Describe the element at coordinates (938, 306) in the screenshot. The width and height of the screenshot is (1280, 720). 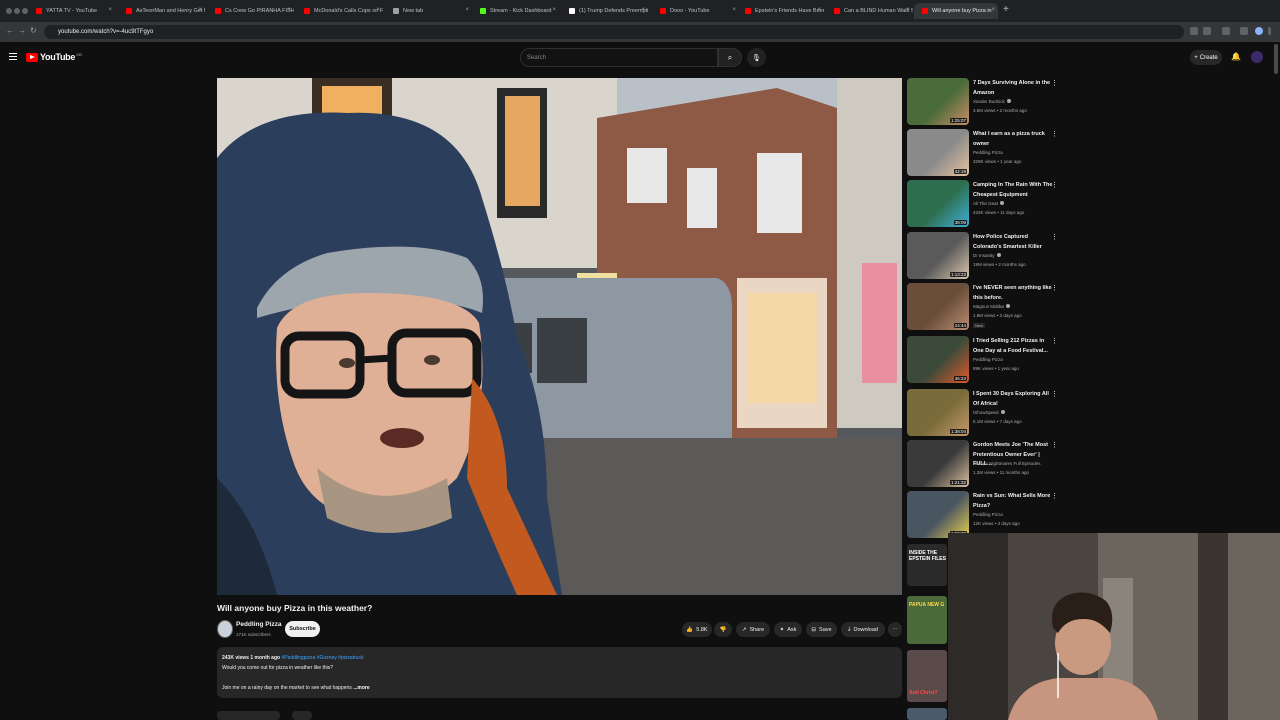
I see `video-thumbnail: 24:44` at that location.